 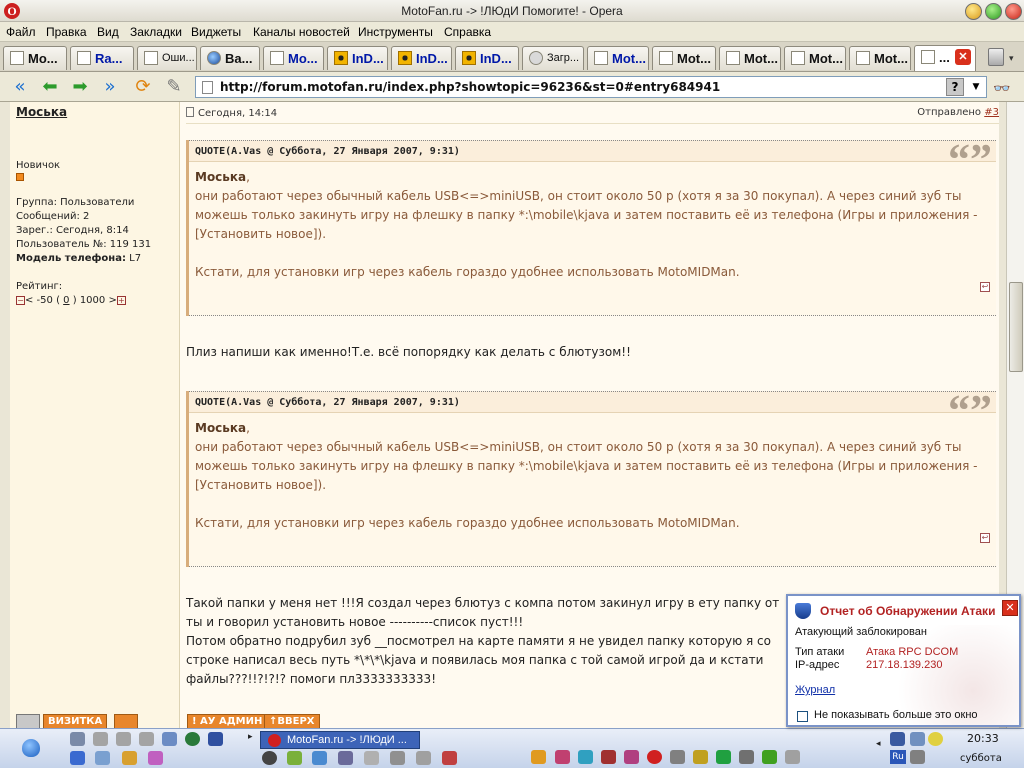 I want to click on reload-icon: ⟳, so click(x=143, y=87).